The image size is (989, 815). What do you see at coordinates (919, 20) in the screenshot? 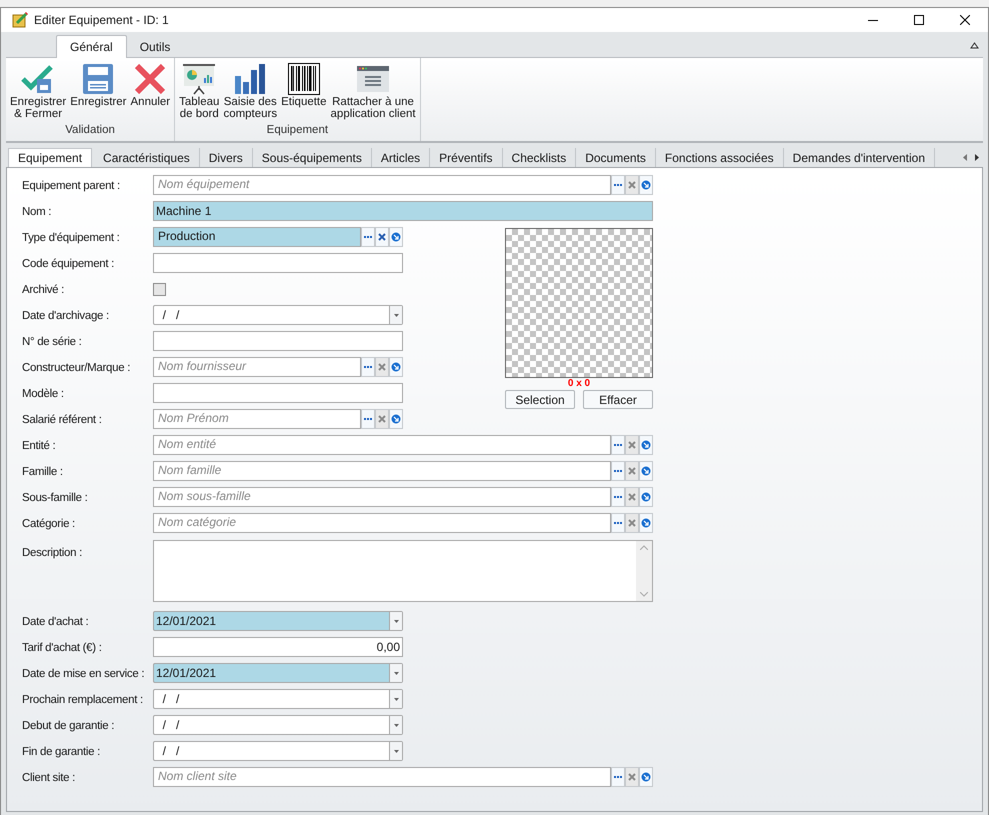
I see `maximize-icon` at bounding box center [919, 20].